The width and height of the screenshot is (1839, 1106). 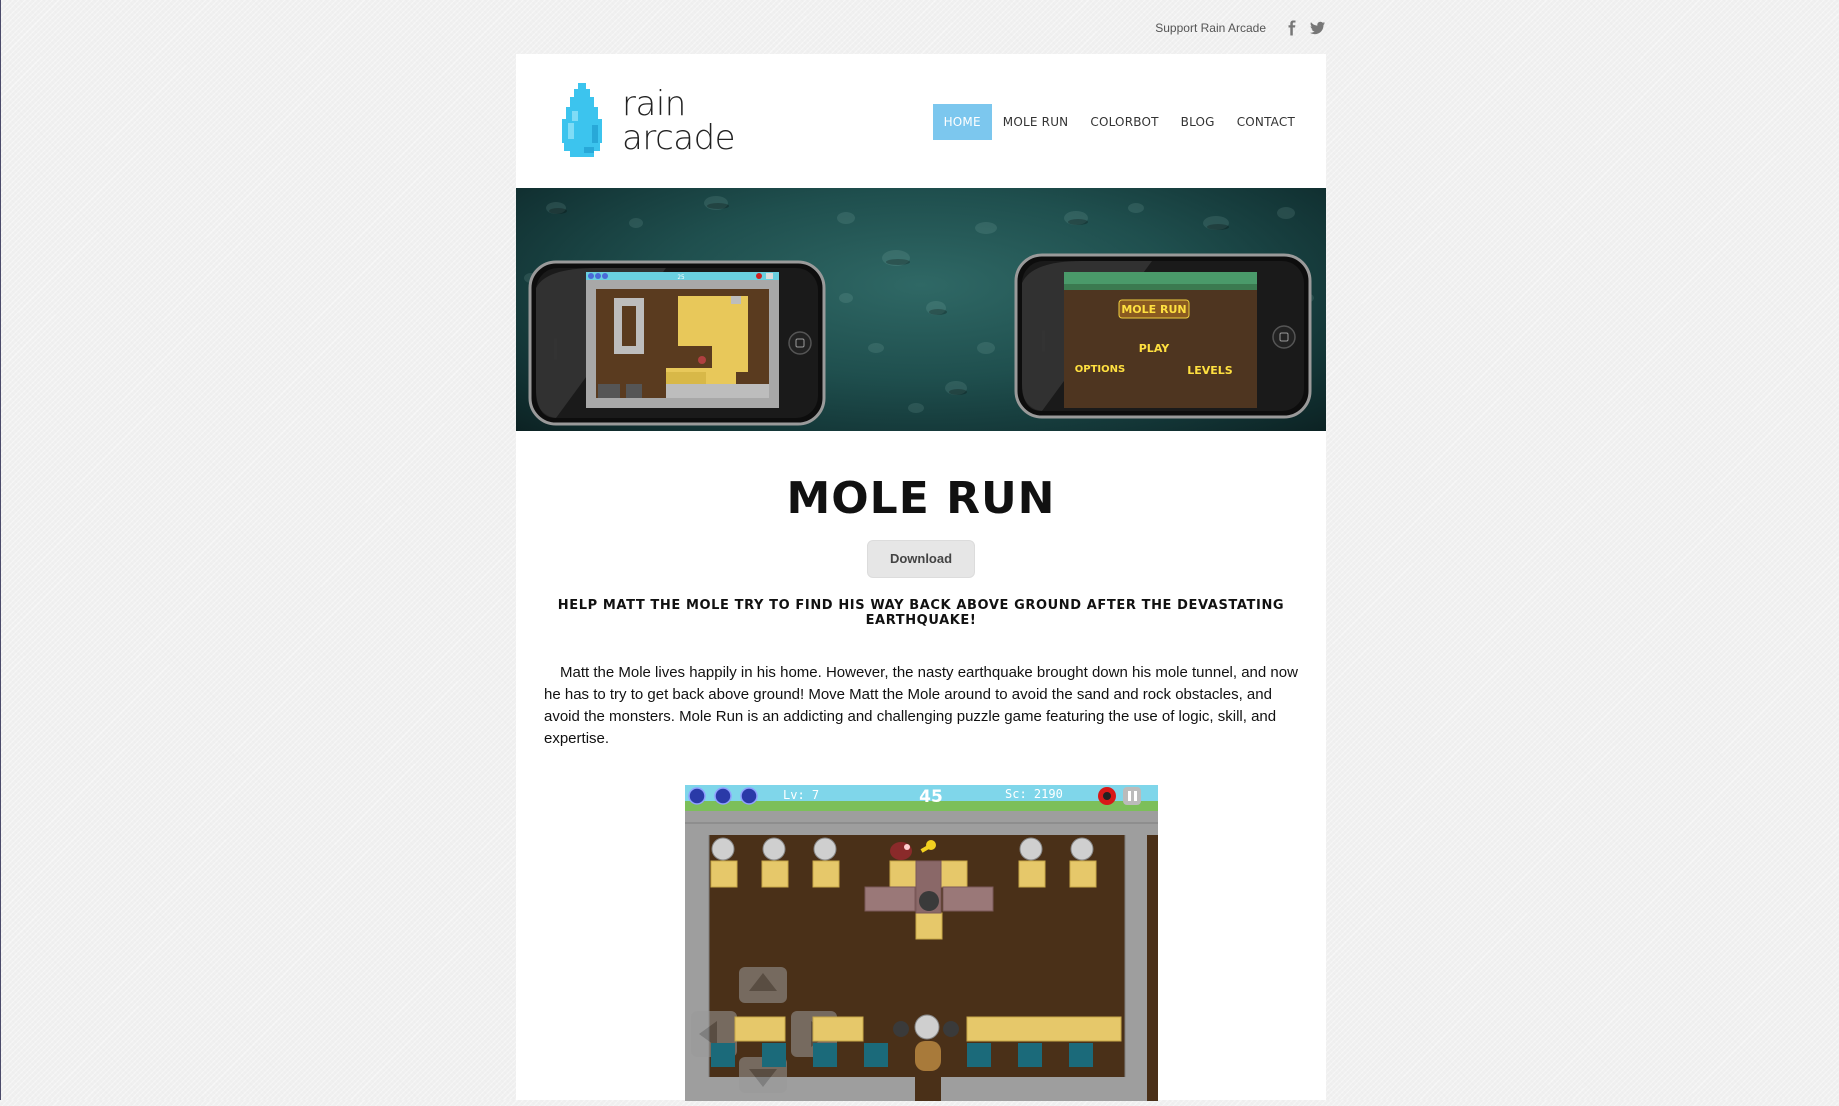 I want to click on twitter-icon, so click(x=1318, y=28).